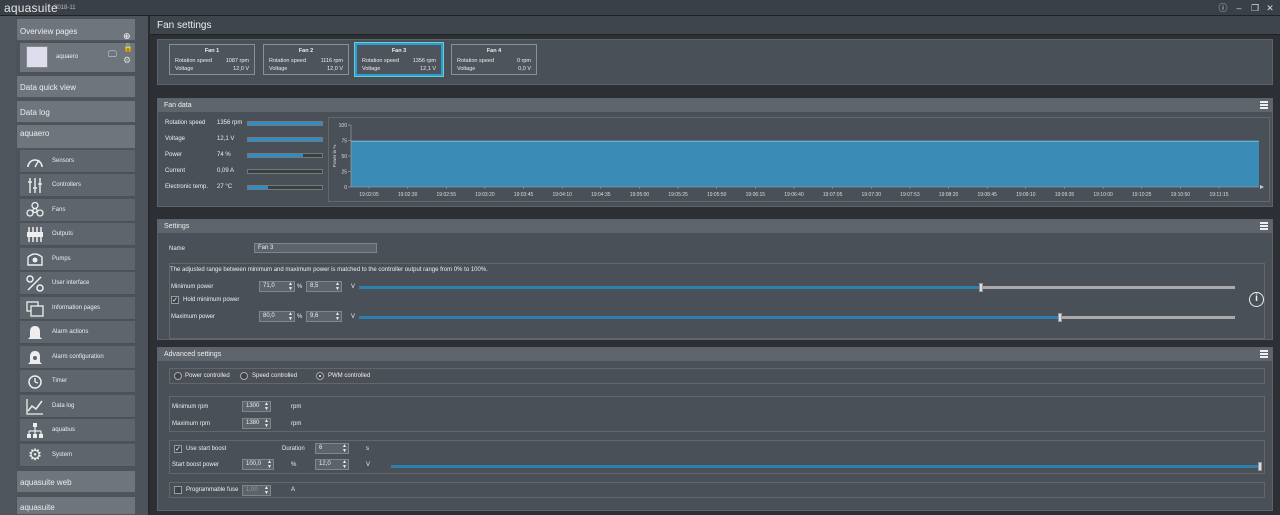 The height and width of the screenshot is (515, 1280). I want to click on radio-pwm-controlled, so click(320, 376).